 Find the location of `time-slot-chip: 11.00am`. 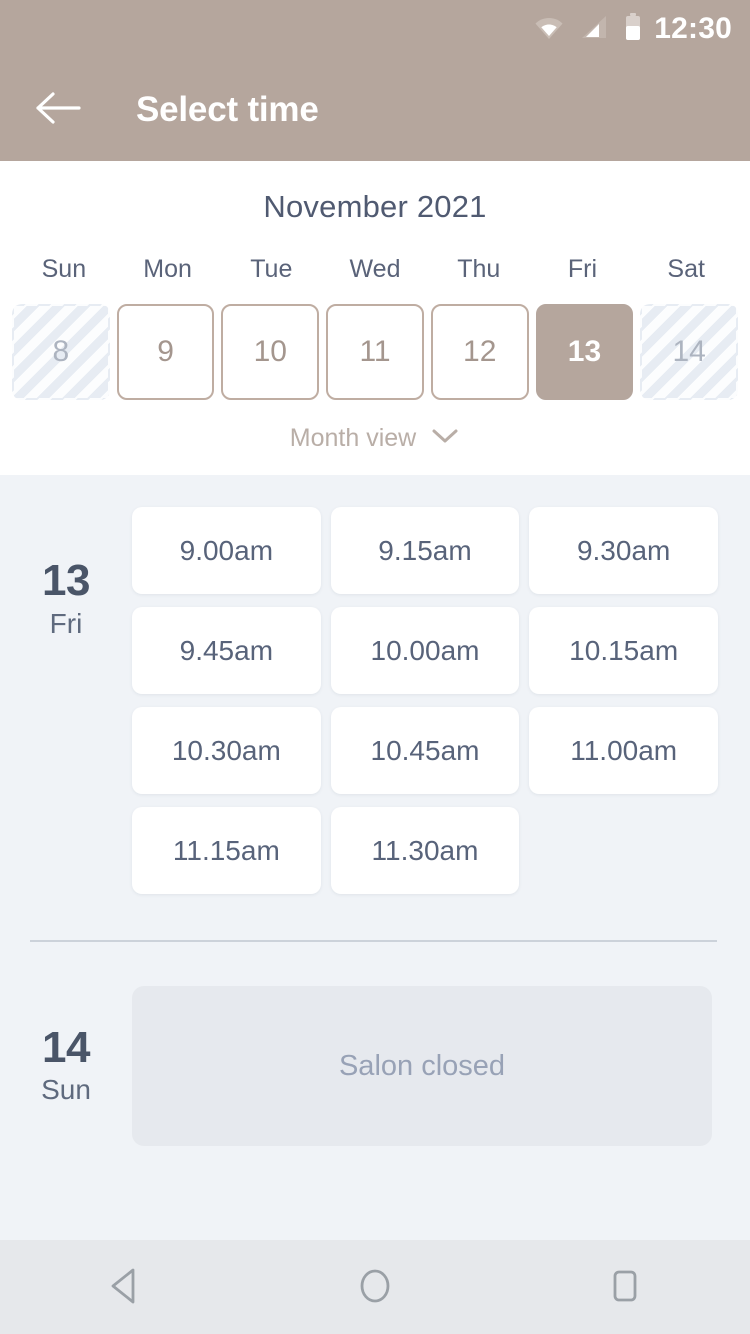

time-slot-chip: 11.00am is located at coordinates (623, 750).